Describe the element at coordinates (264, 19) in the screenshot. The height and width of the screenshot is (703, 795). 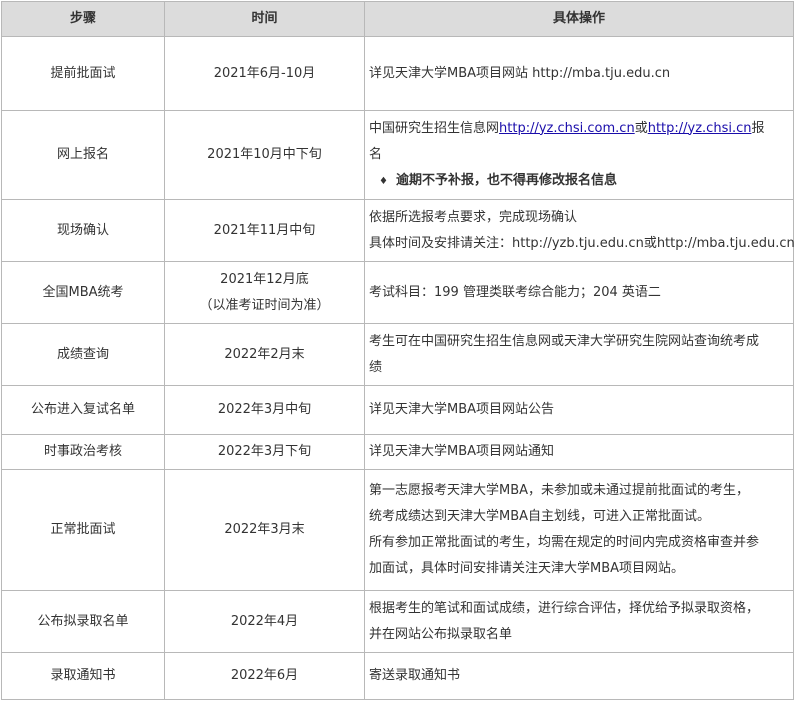
I see `header-time: 时间` at that location.